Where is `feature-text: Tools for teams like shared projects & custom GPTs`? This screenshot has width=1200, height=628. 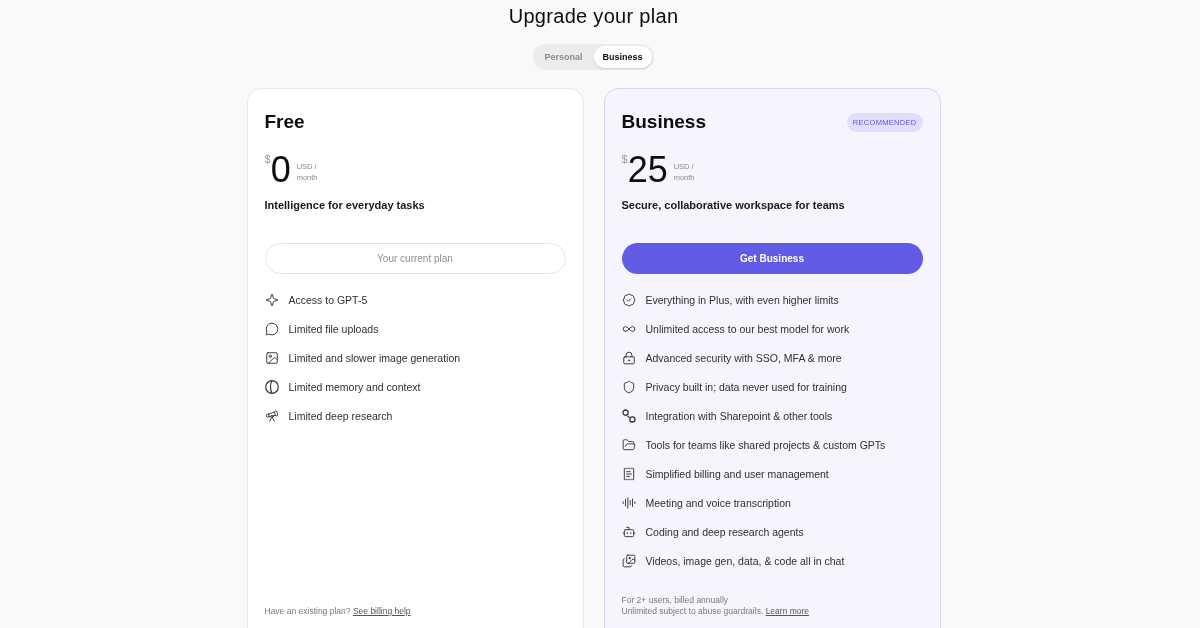 feature-text: Tools for teams like shared projects & custom GPTs is located at coordinates (765, 445).